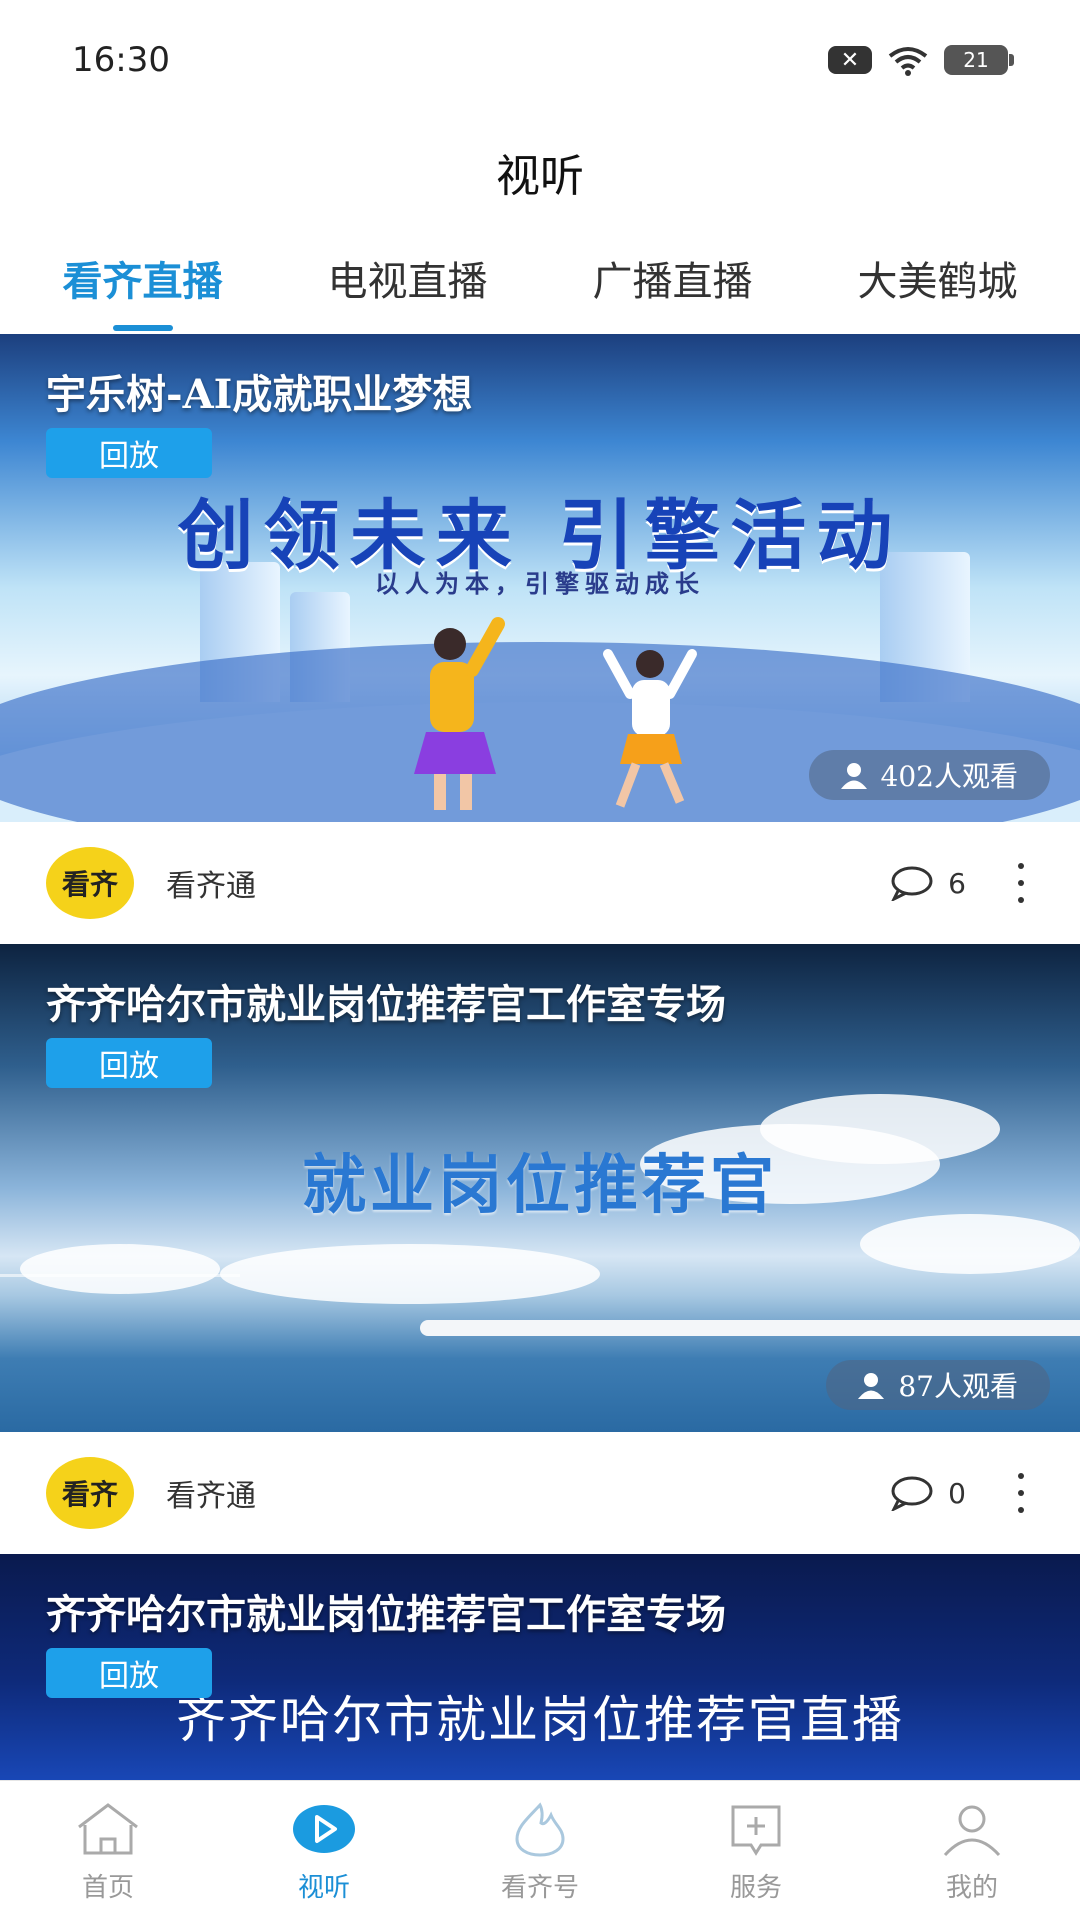 The width and height of the screenshot is (1080, 1920). What do you see at coordinates (323, 1888) in the screenshot?
I see `nav-label: 视听` at bounding box center [323, 1888].